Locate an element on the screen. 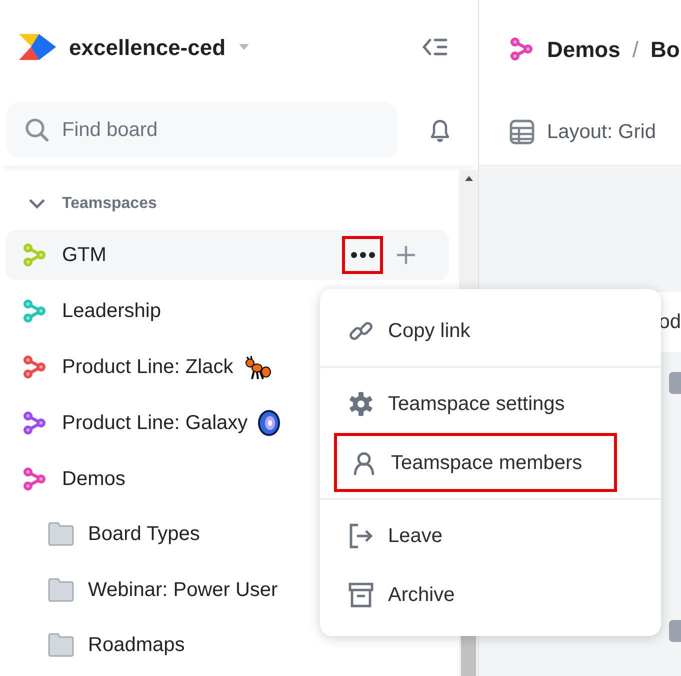  galaxy-icon is located at coordinates (269, 422).